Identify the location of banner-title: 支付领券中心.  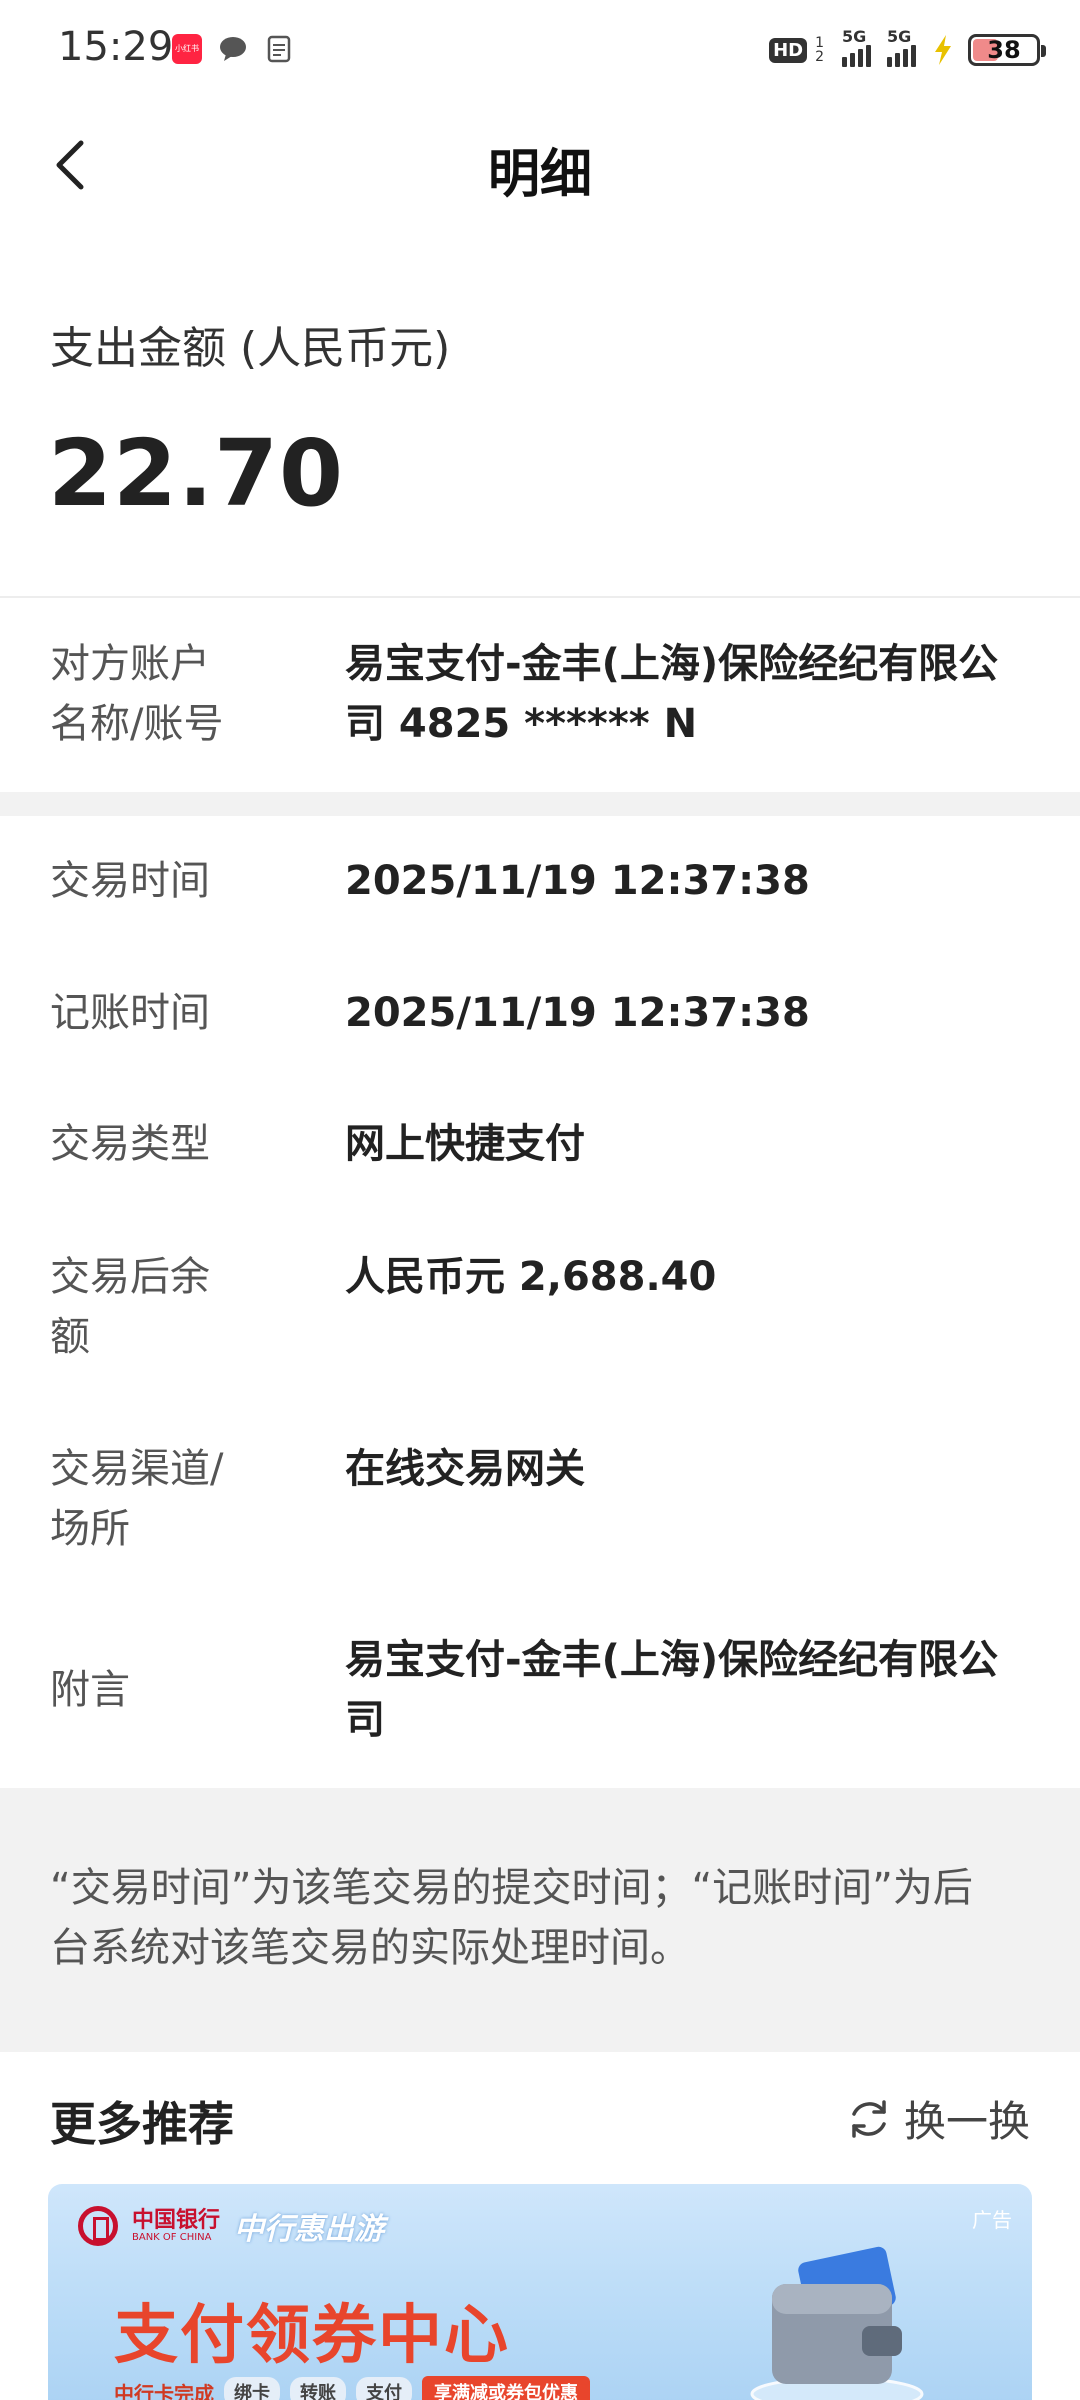
(312, 2336).